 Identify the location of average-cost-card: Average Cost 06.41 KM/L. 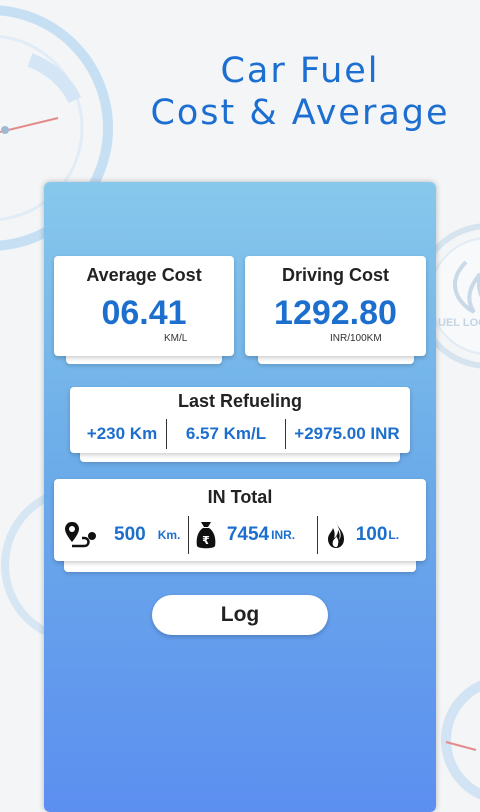
(144, 306).